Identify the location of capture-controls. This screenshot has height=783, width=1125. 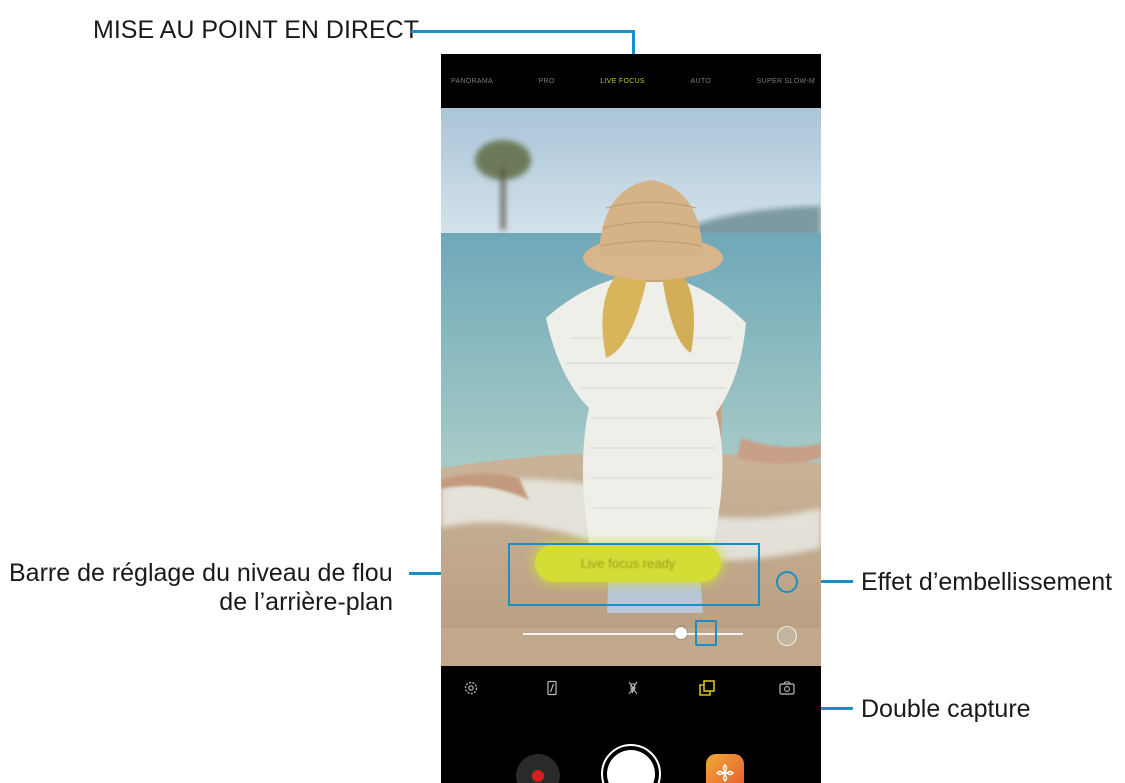
(631, 746).